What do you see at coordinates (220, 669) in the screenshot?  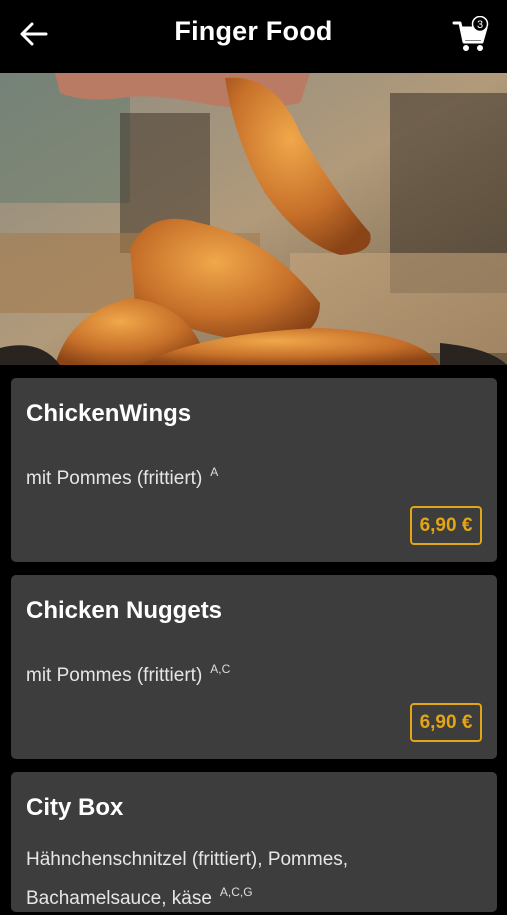 I see `allergen-codes: A,C` at bounding box center [220, 669].